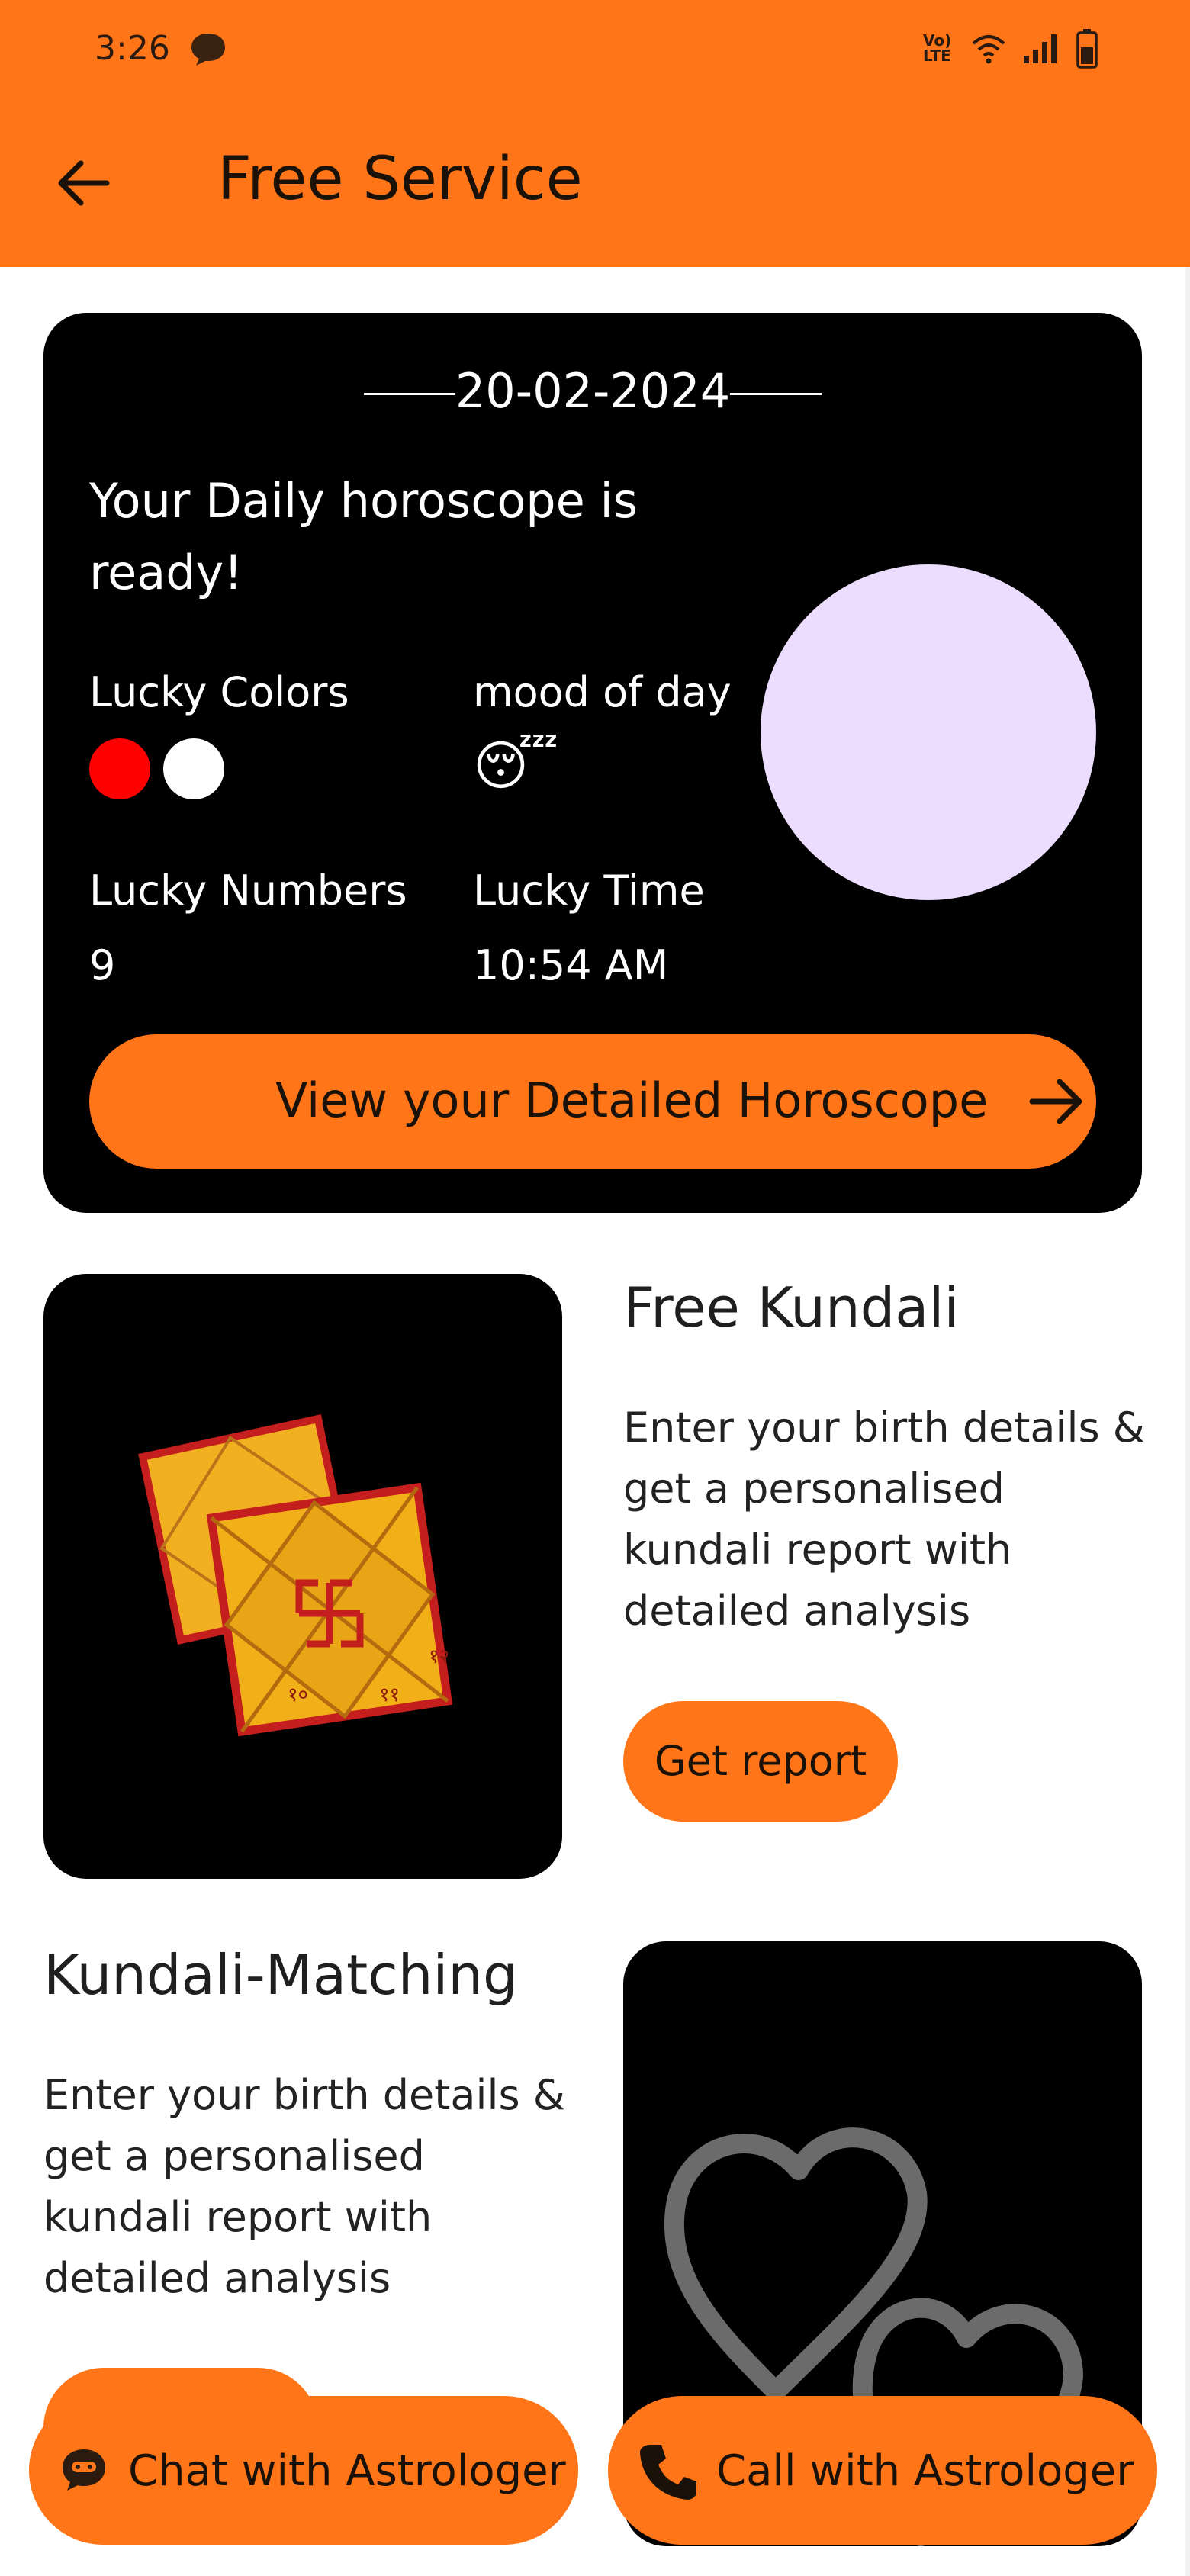 This screenshot has height=2576, width=1190. Describe the element at coordinates (668, 2472) in the screenshot. I see `phone-icon` at that location.